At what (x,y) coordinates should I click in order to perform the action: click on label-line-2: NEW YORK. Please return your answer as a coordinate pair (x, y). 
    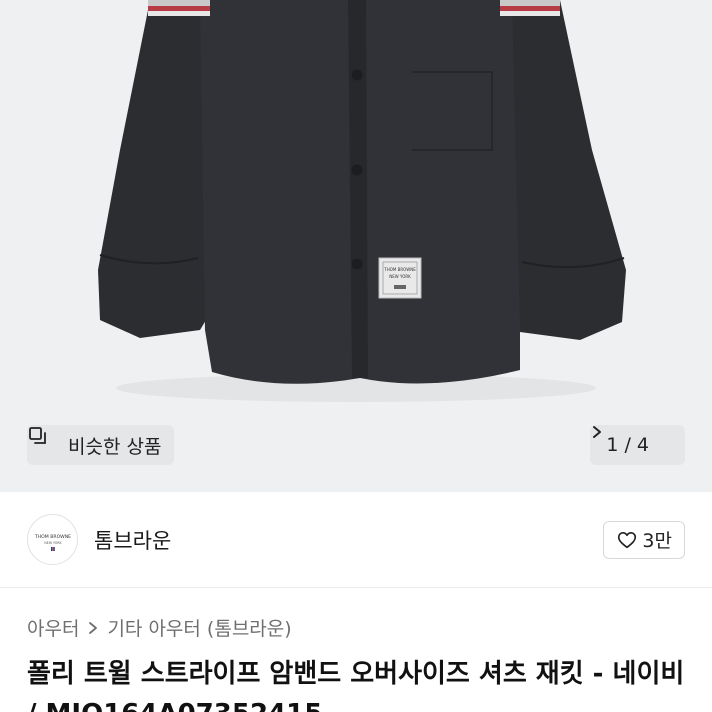
    Looking at the image, I should click on (400, 276).